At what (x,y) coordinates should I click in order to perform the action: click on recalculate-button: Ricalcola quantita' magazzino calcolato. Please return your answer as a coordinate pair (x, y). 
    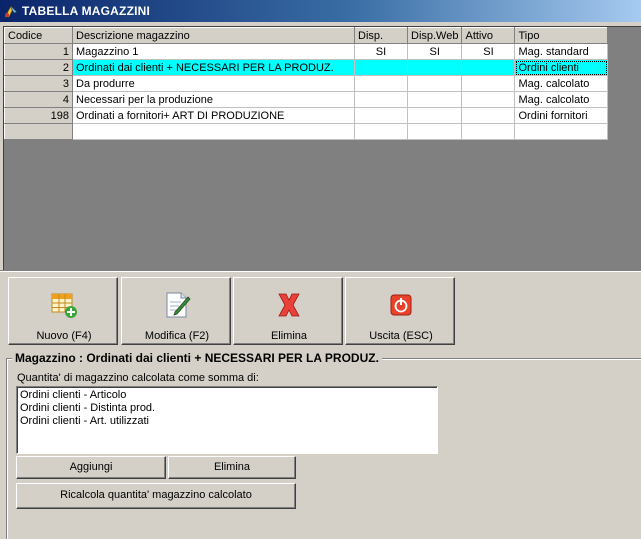
    Looking at the image, I should click on (156, 496).